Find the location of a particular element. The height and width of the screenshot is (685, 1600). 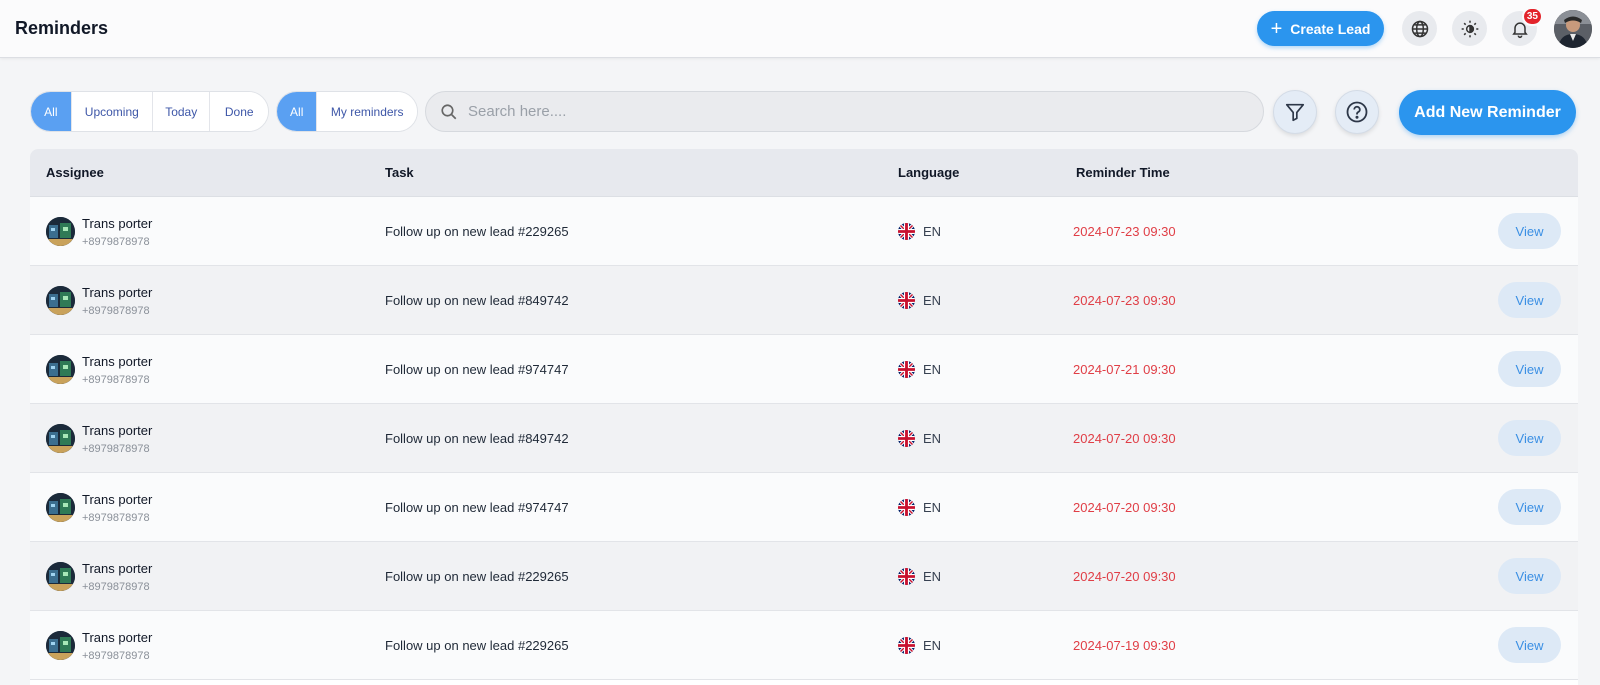

notifications-button: 35 is located at coordinates (1522, 26).